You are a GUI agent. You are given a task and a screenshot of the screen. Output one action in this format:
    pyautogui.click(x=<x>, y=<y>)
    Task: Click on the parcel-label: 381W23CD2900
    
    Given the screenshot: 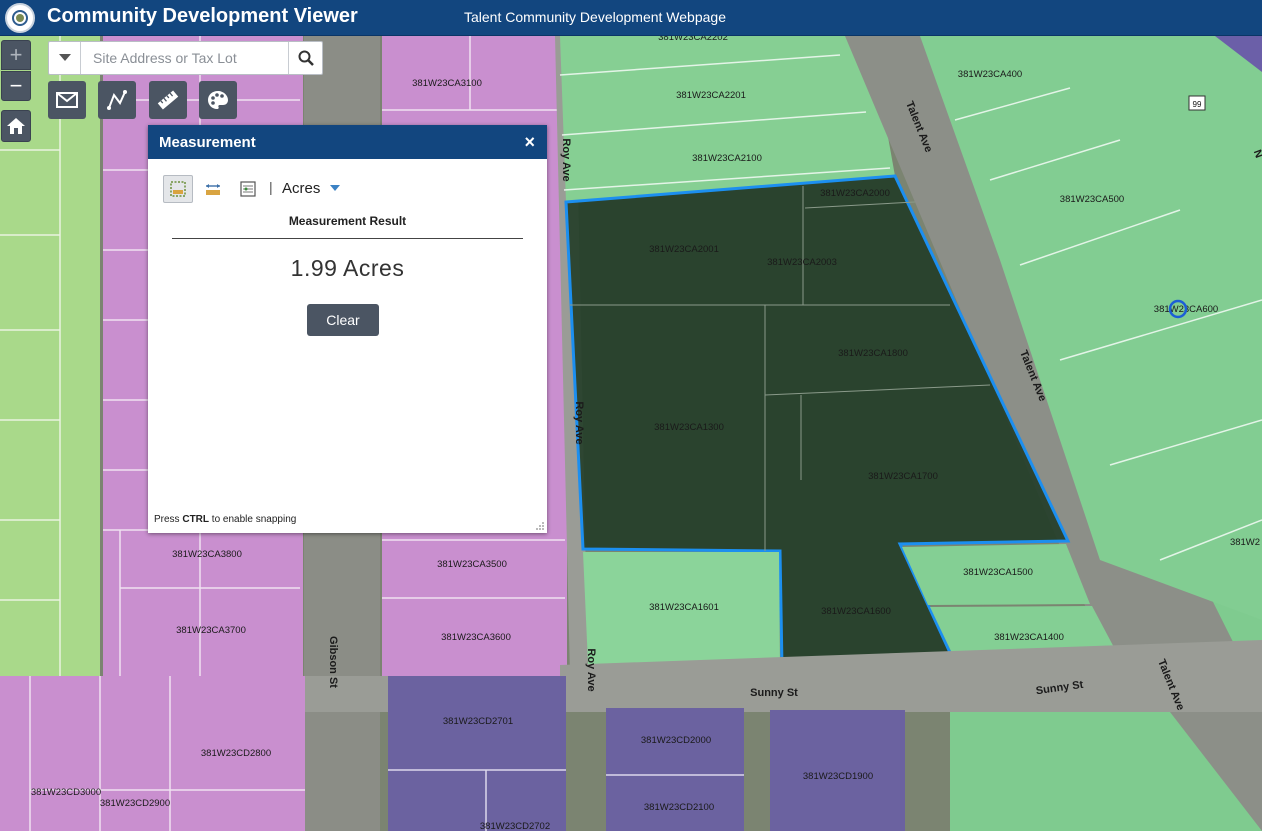 What is the action you would take?
    pyautogui.click(x=135, y=803)
    